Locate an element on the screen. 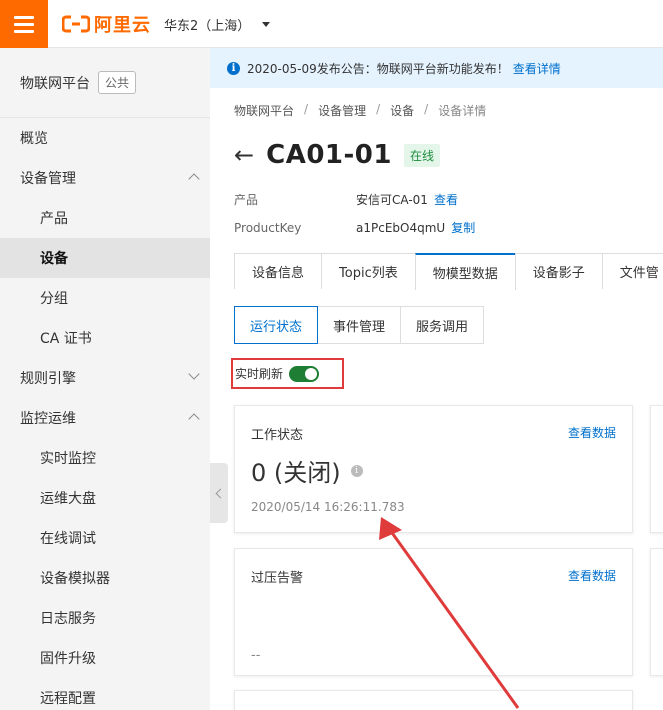 This screenshot has width=663, height=710. product-label: 产品 is located at coordinates (246, 200).